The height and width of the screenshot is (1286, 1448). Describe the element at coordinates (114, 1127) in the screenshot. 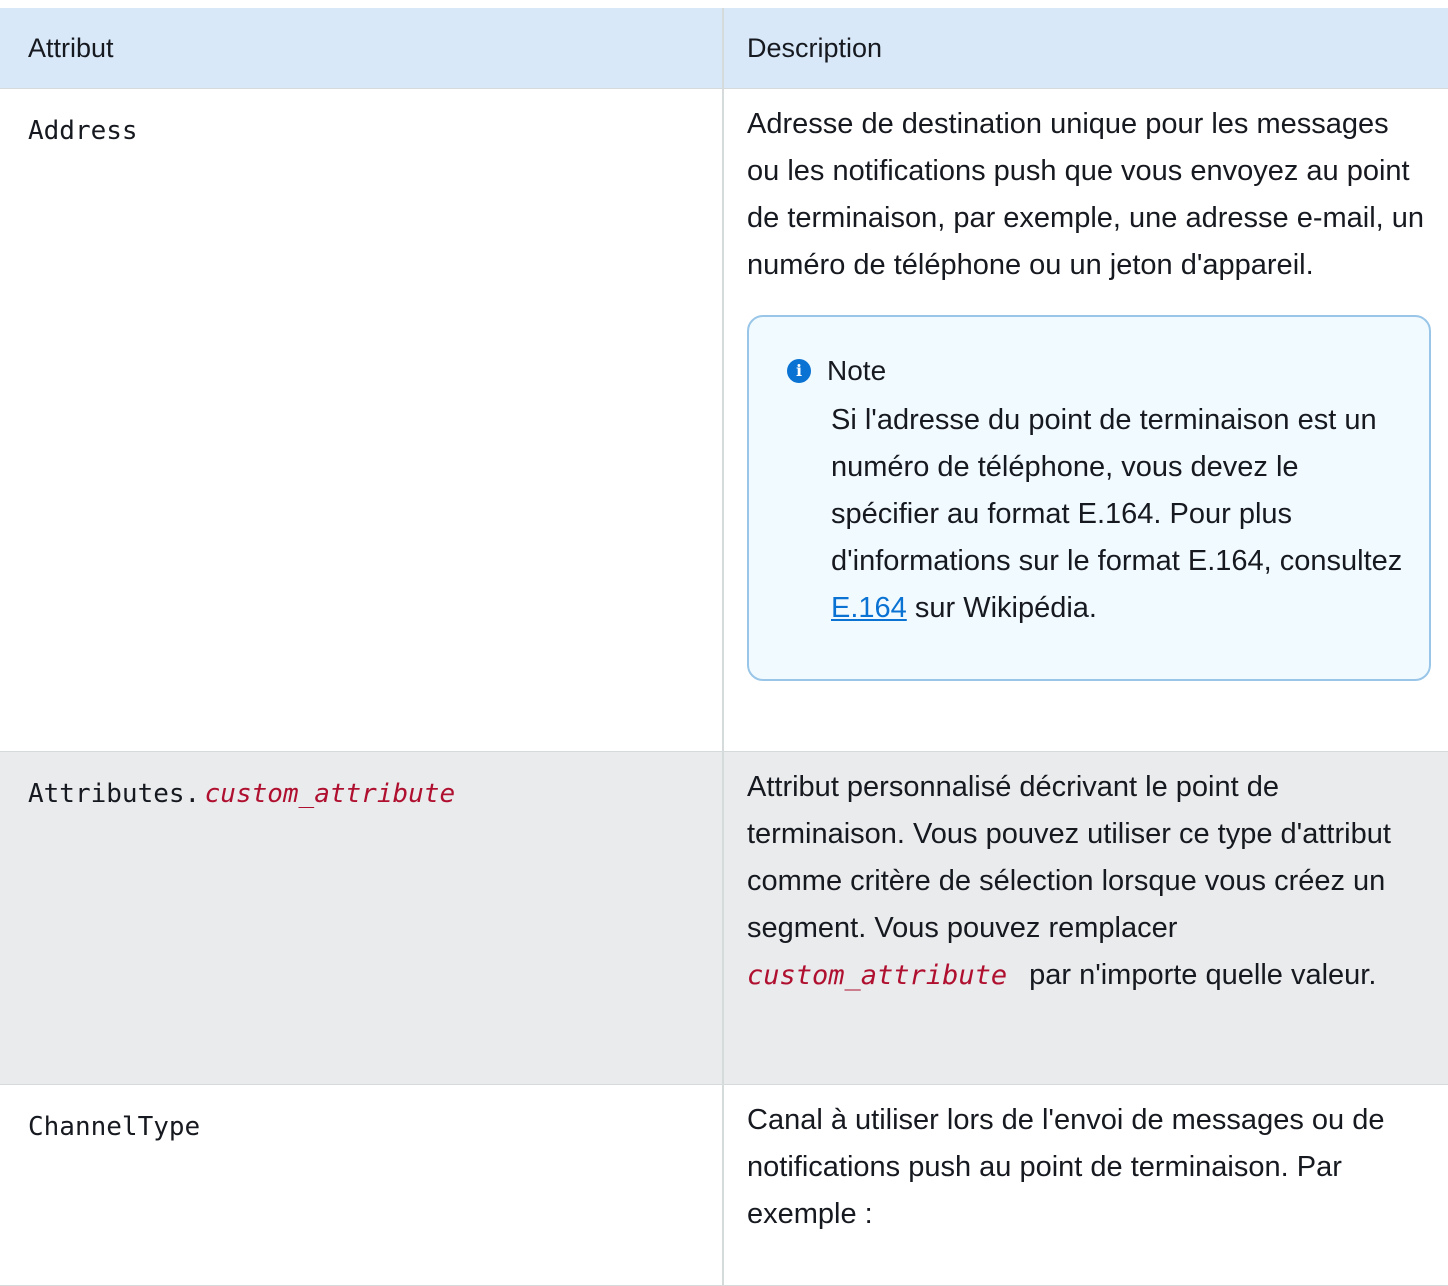

I see `attribute-name: ChannelType` at that location.